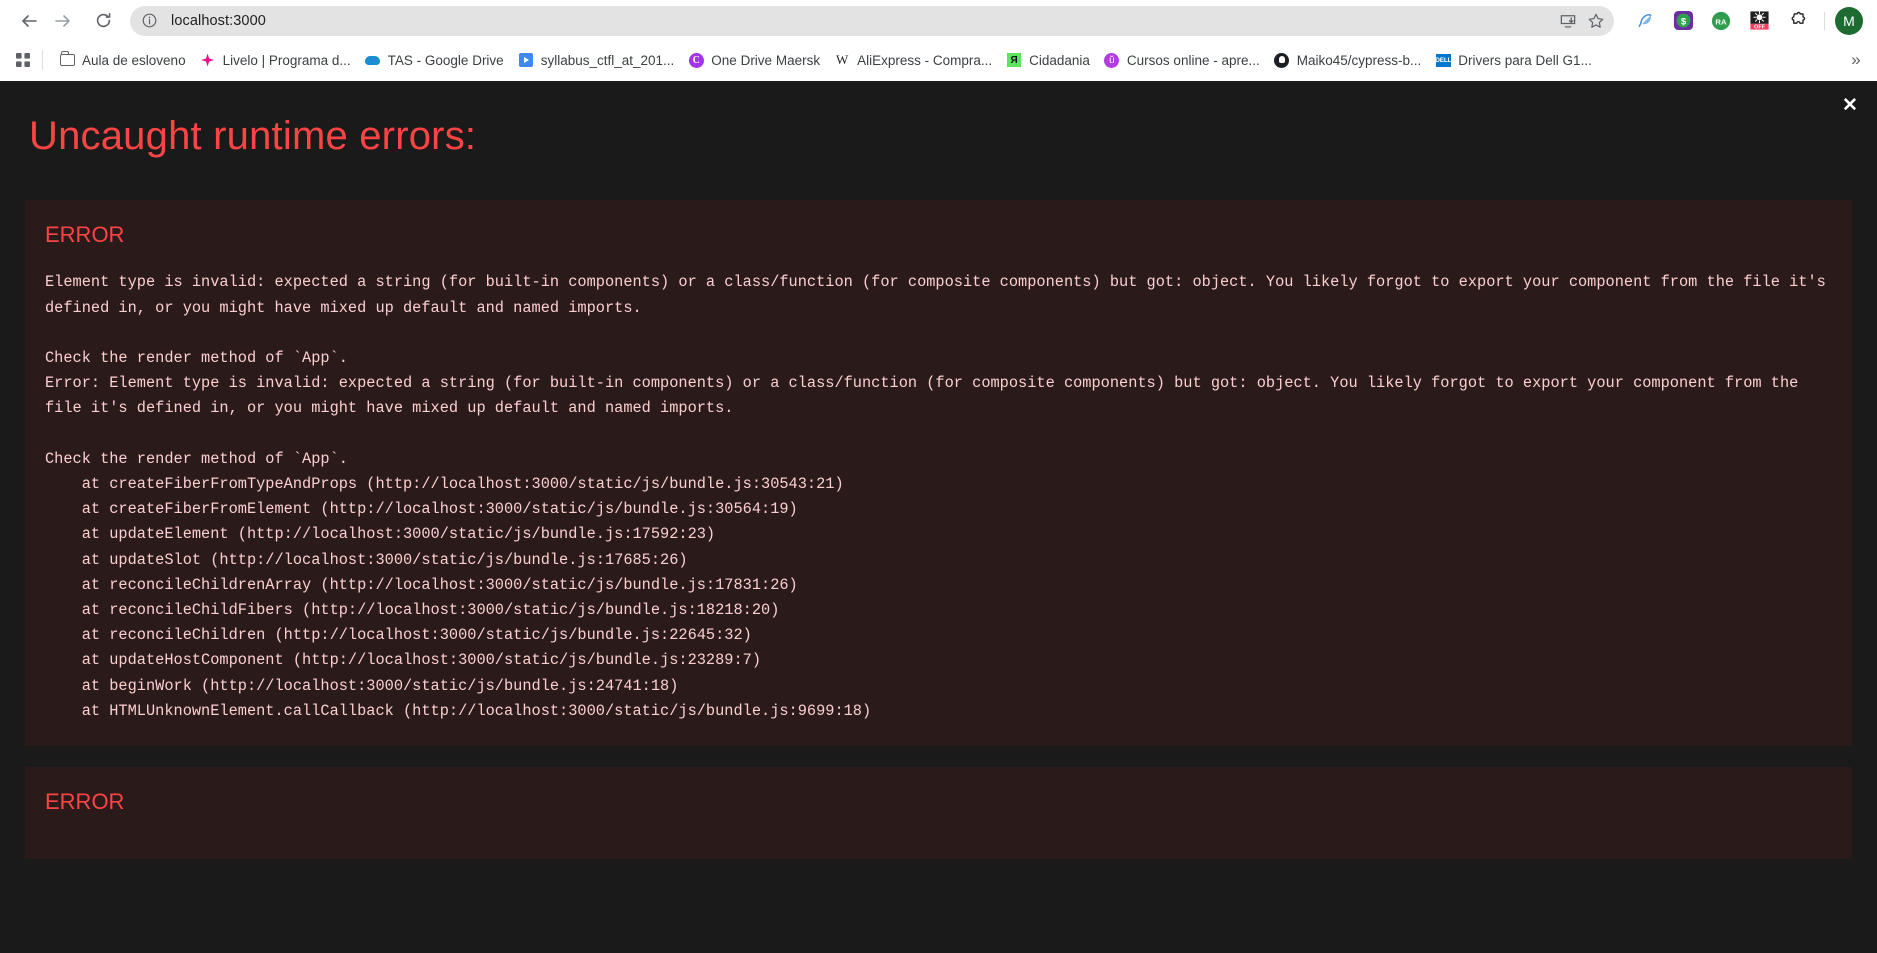 The height and width of the screenshot is (953, 1877). I want to click on livelo-diamond-icon, so click(208, 60).